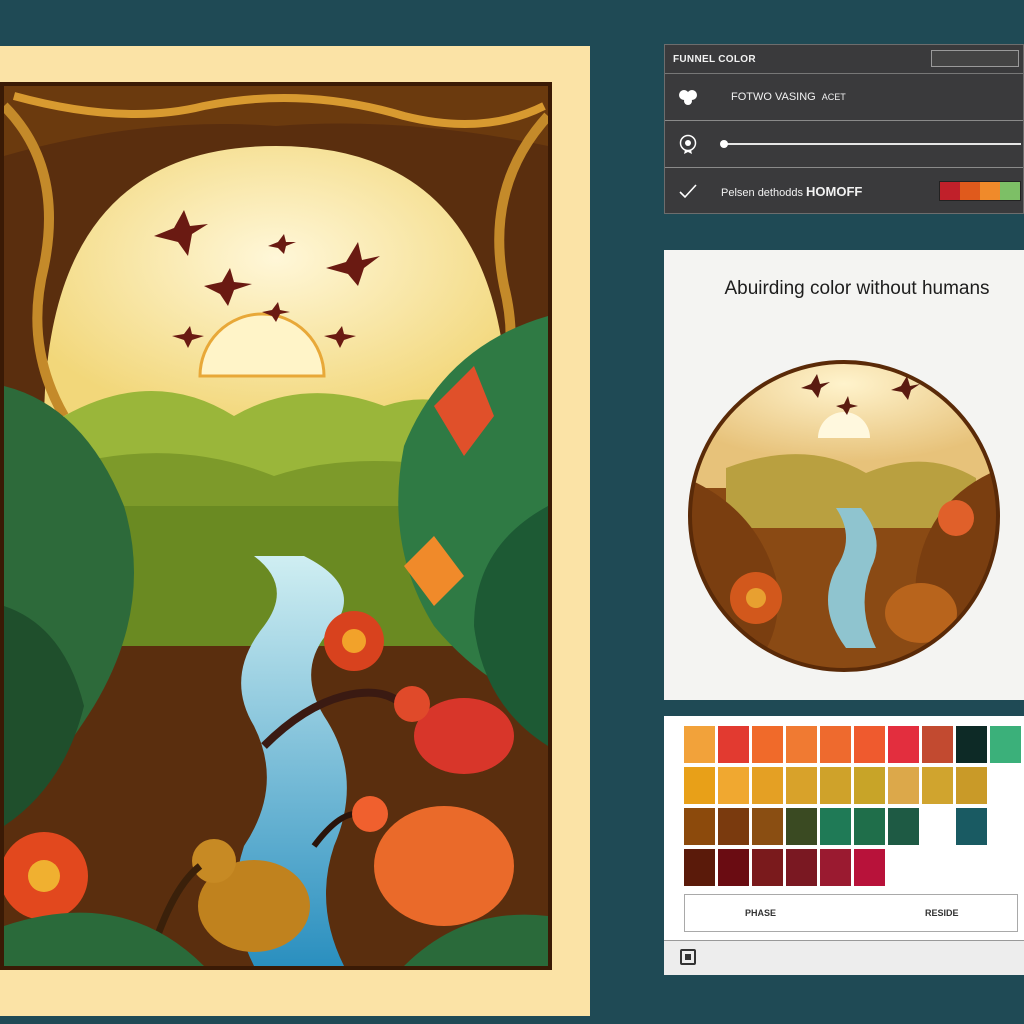  Describe the element at coordinates (857, 288) in the screenshot. I see `preview-title: Abuirding color without humans` at that location.